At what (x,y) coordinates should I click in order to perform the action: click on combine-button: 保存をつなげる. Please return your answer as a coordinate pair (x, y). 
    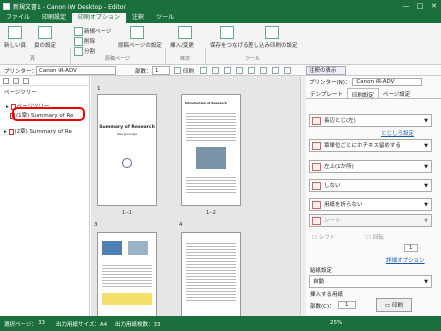
    Looking at the image, I should click on (229, 45).